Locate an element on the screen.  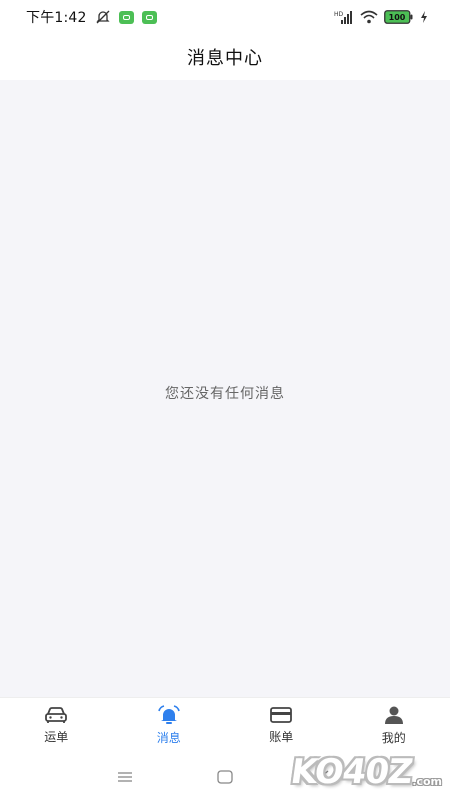
svg-text: 100 is located at coordinates (397, 17).